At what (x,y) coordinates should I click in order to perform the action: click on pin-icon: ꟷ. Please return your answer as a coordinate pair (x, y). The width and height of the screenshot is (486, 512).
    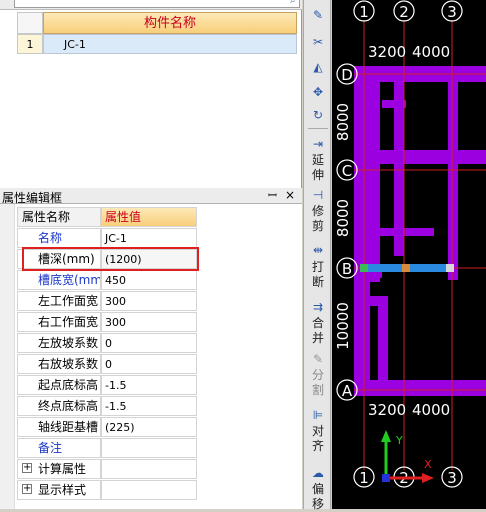
    Looking at the image, I should click on (274, 196).